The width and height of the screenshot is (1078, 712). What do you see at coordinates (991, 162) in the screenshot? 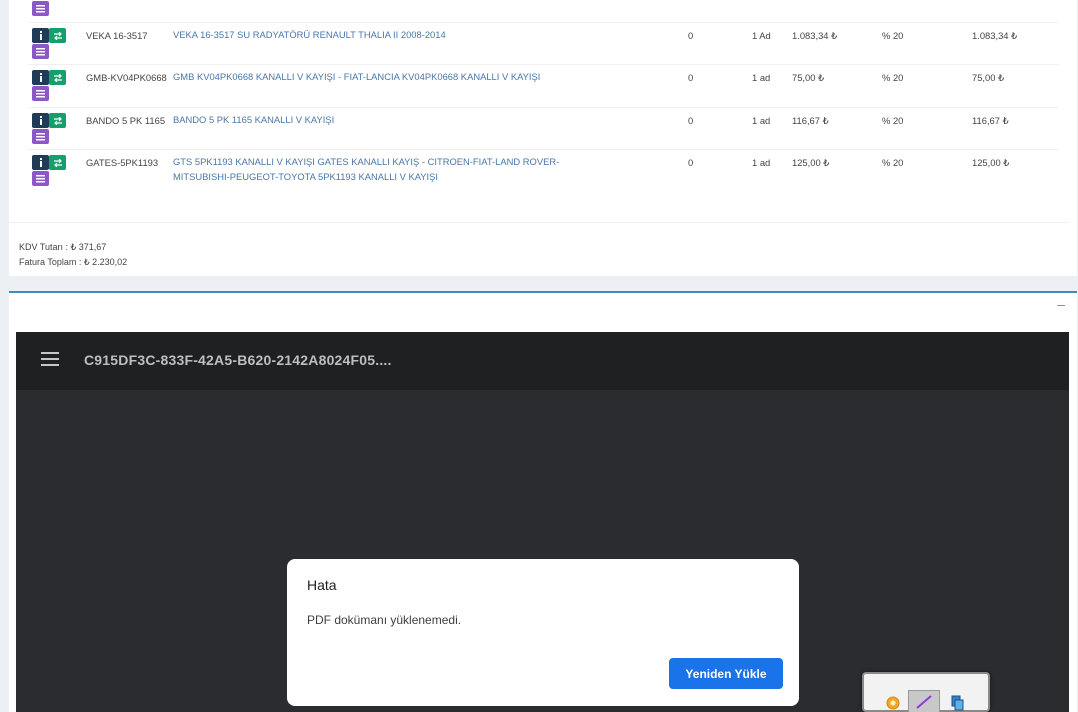
I see `line-total: 125,00 ₺` at bounding box center [991, 162].